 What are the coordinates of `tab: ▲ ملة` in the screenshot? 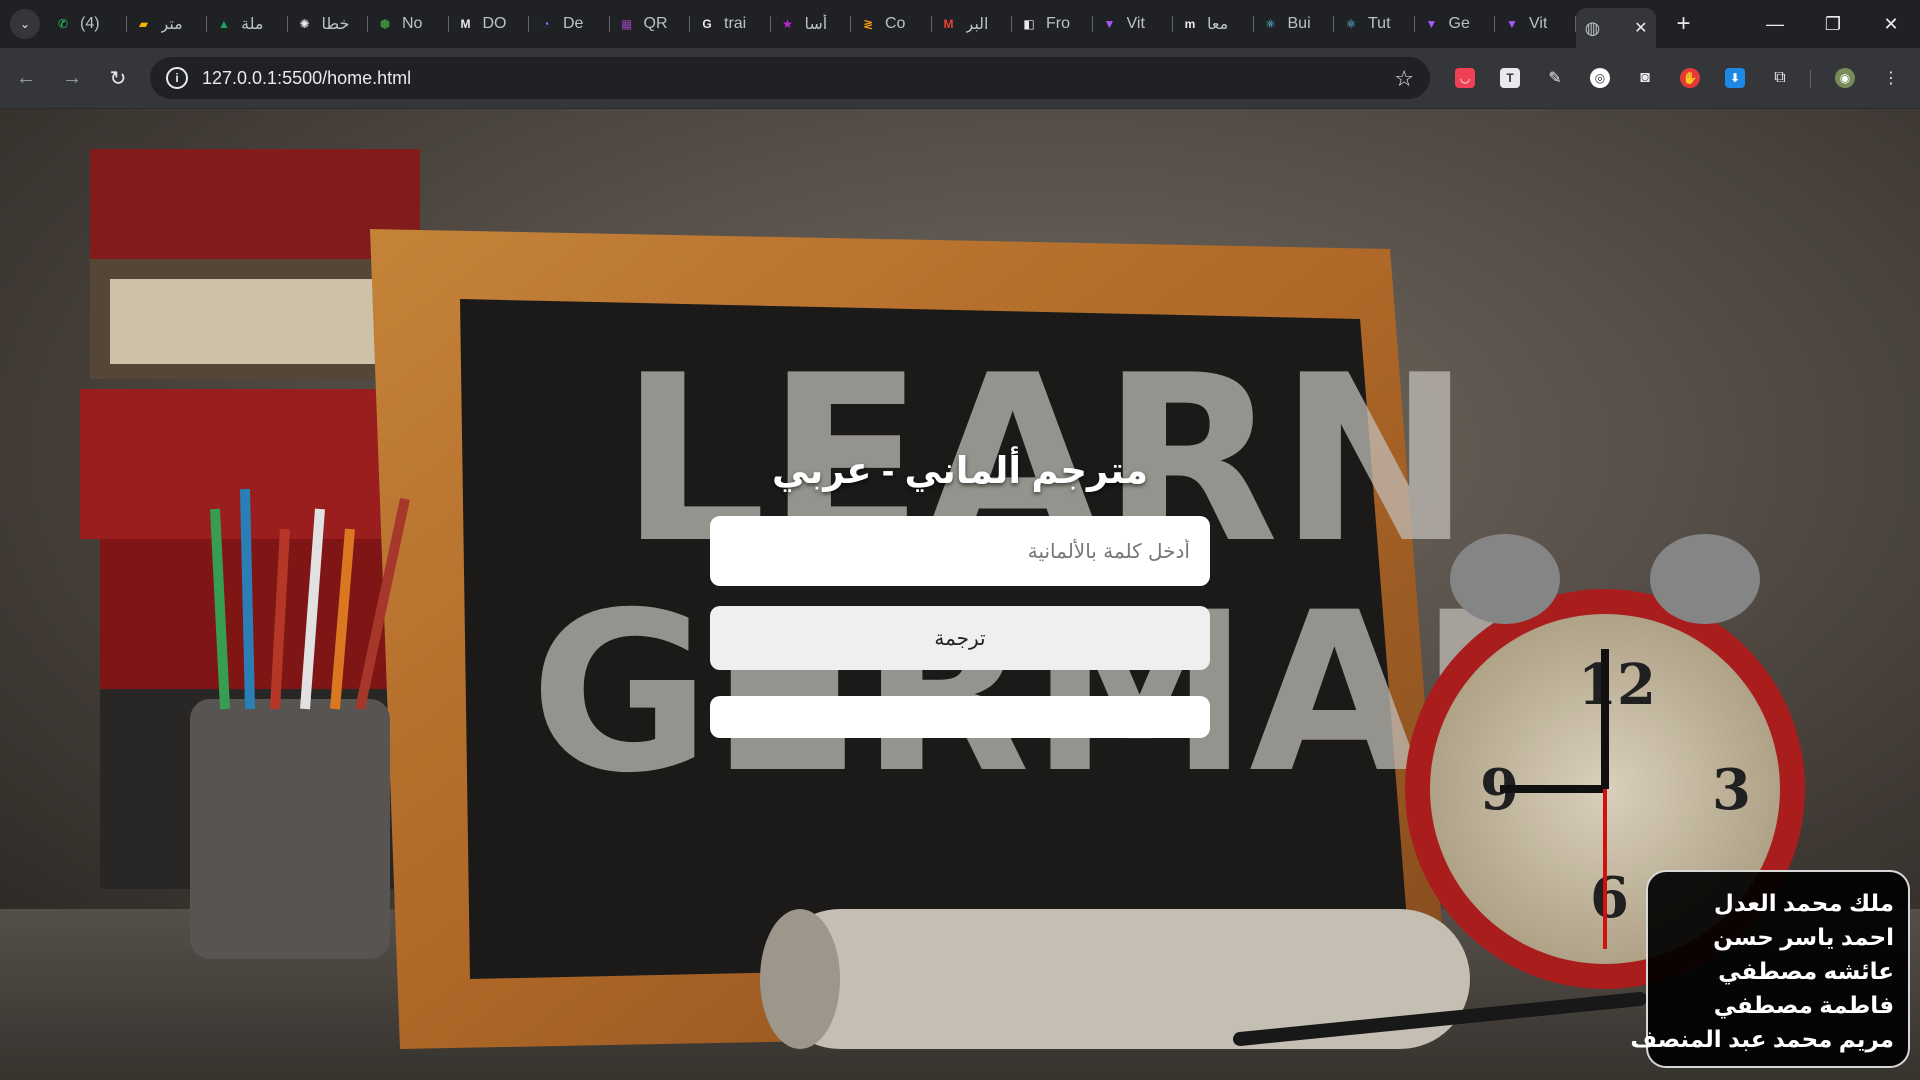 It's located at (247, 24).